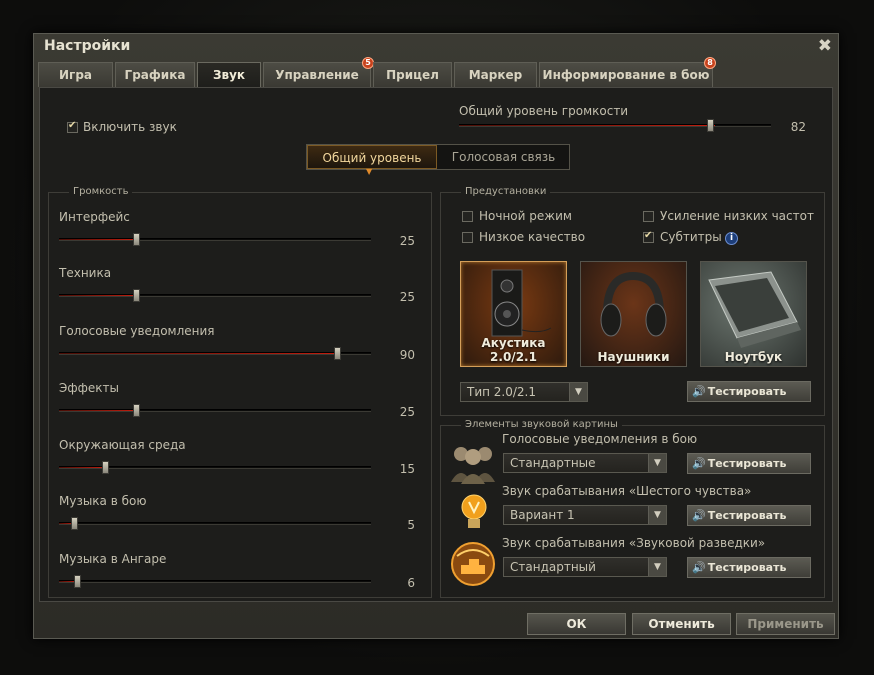 This screenshot has width=874, height=675. Describe the element at coordinates (749, 463) in the screenshot. I see `voice-notifications-test-button: 🔊 Тестировать` at that location.